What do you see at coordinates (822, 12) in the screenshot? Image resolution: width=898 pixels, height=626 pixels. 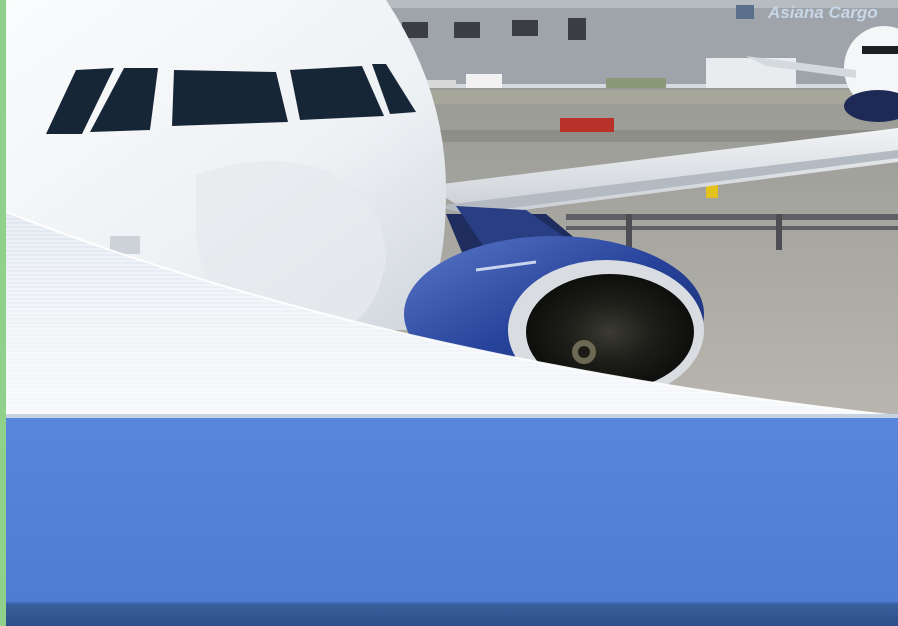 I see `terminal-signage: Asiana Cargo` at bounding box center [822, 12].